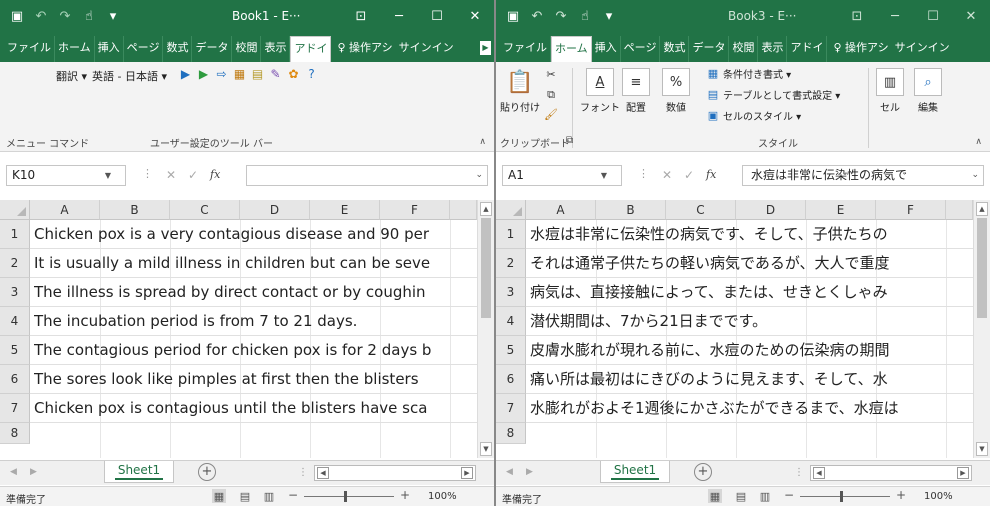 The height and width of the screenshot is (506, 990). Describe the element at coordinates (982, 449) in the screenshot. I see `scroll-down-icon: ▼` at that location.